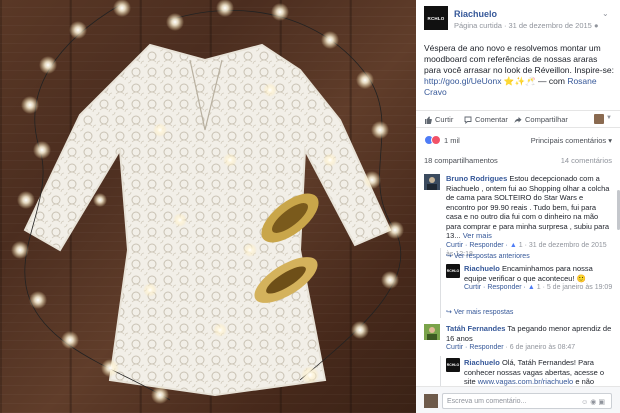  I want to click on share-button: Compartilhar, so click(541, 119).